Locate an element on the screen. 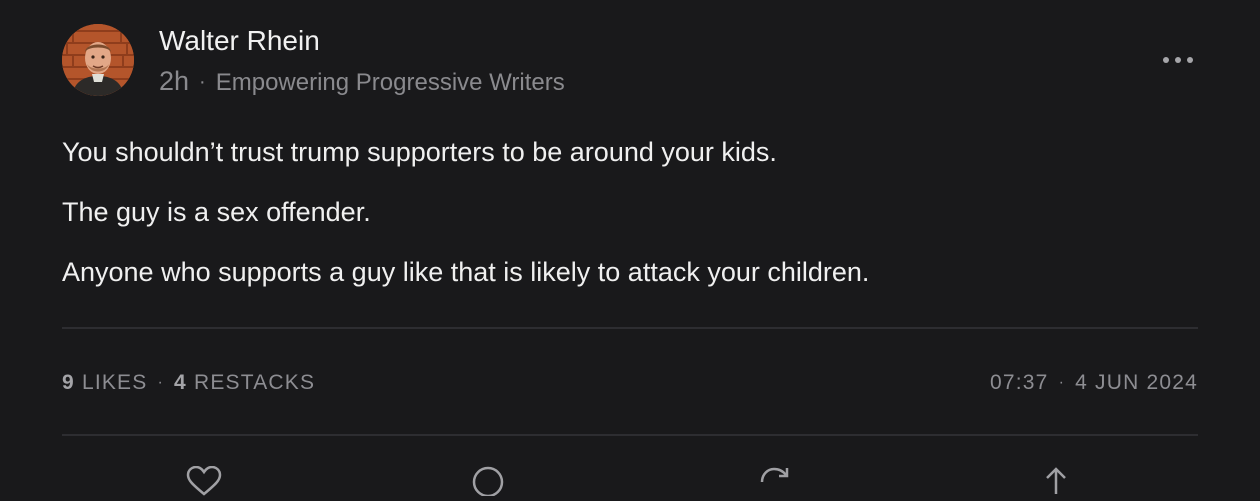 This screenshot has width=1260, height=501. post-timestamp: 07:37 · 4 JUN 2024 is located at coordinates (1094, 384).